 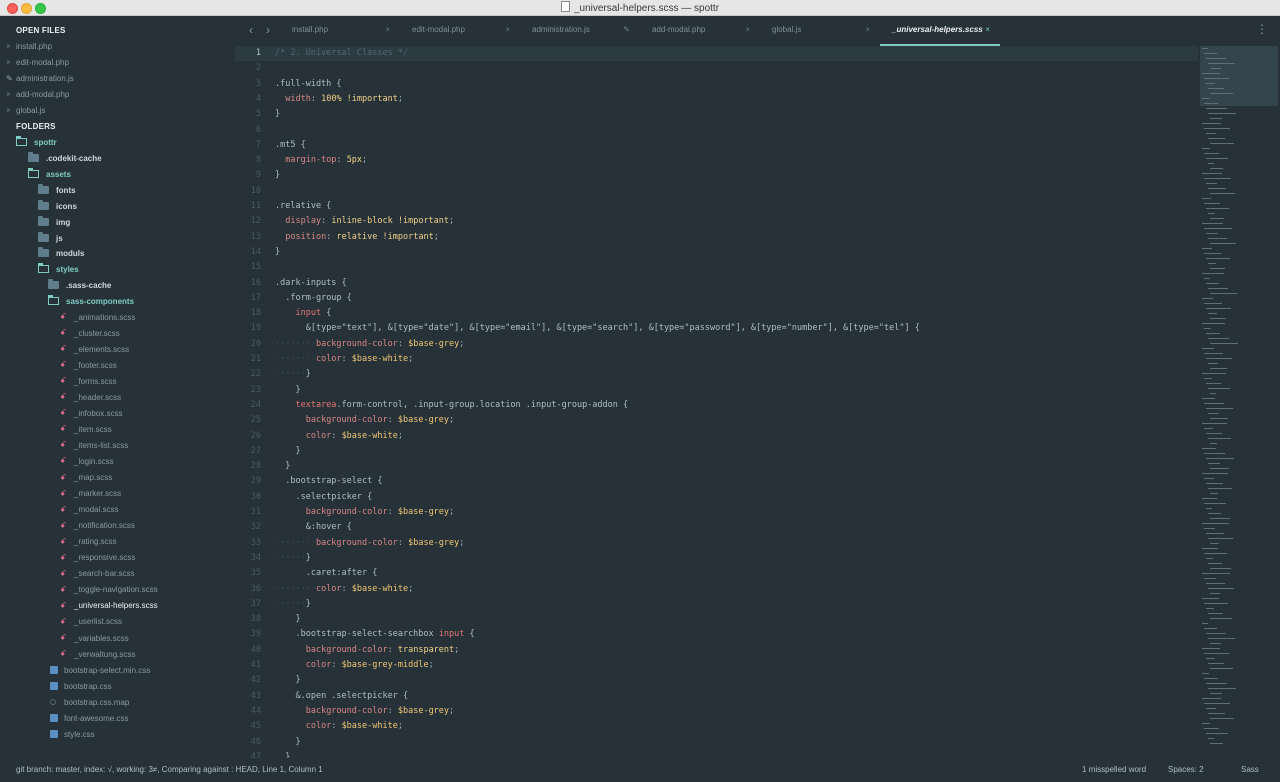 What do you see at coordinates (86, 478) in the screenshot?
I see `file-item: ꗃ _map.scss` at bounding box center [86, 478].